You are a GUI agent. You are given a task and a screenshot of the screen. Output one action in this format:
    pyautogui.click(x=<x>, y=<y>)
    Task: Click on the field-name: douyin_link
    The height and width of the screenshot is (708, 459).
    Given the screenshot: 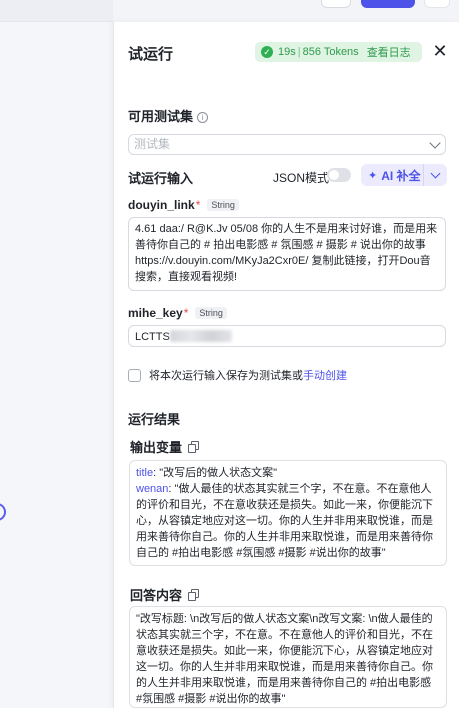 What is the action you would take?
    pyautogui.click(x=161, y=205)
    